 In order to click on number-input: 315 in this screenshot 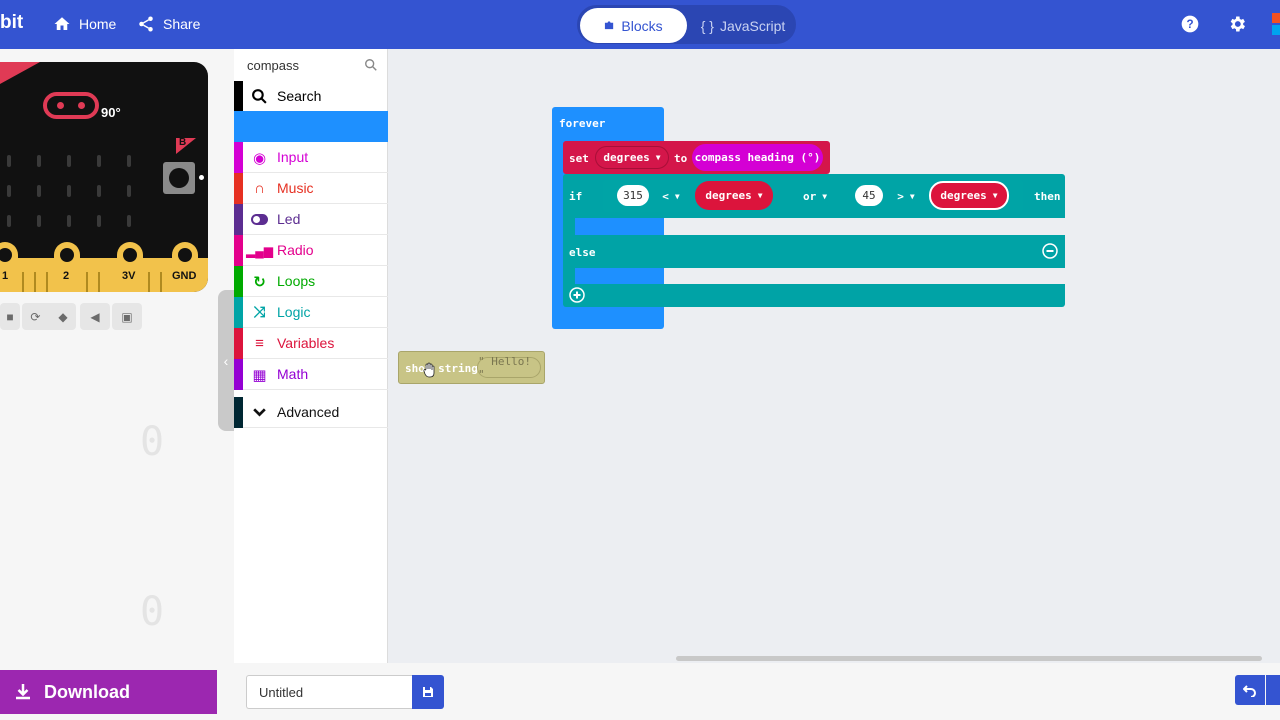, I will do `click(633, 195)`.